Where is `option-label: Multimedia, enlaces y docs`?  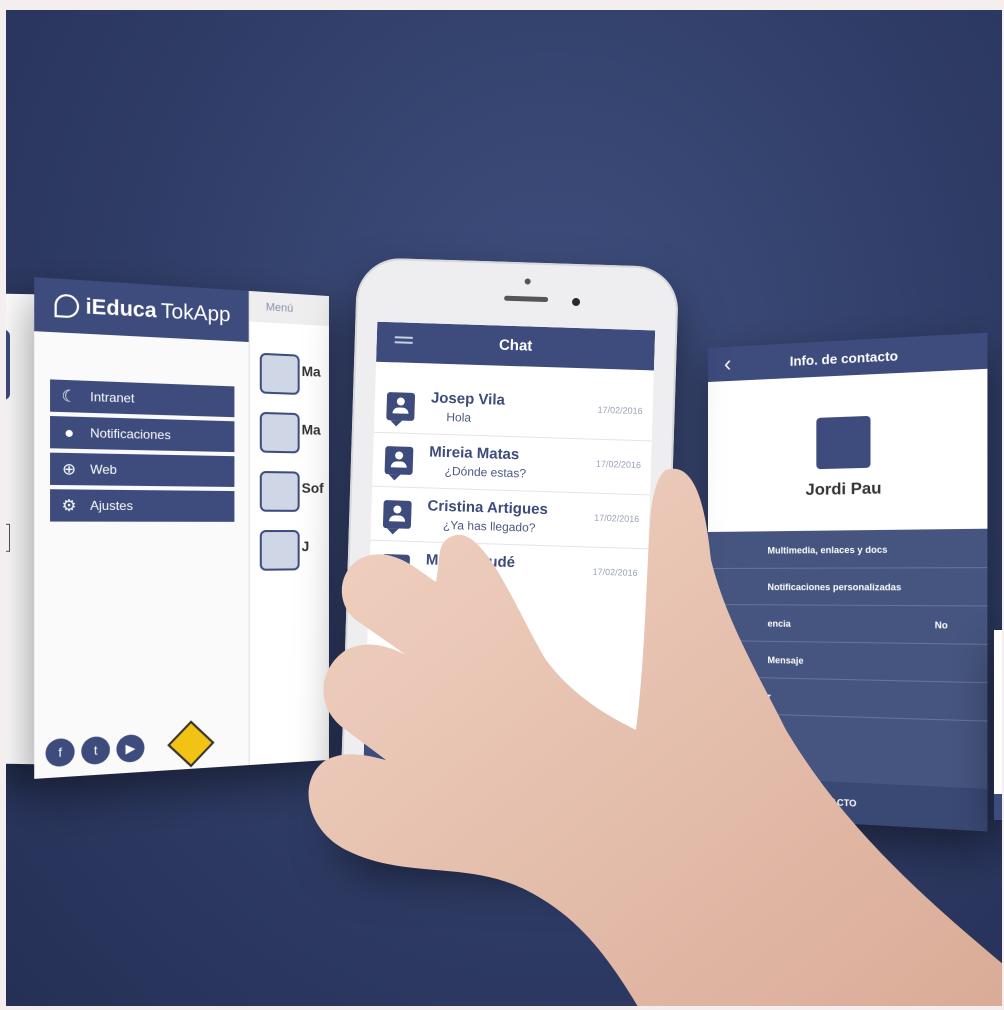 option-label: Multimedia, enlaces y docs is located at coordinates (828, 549).